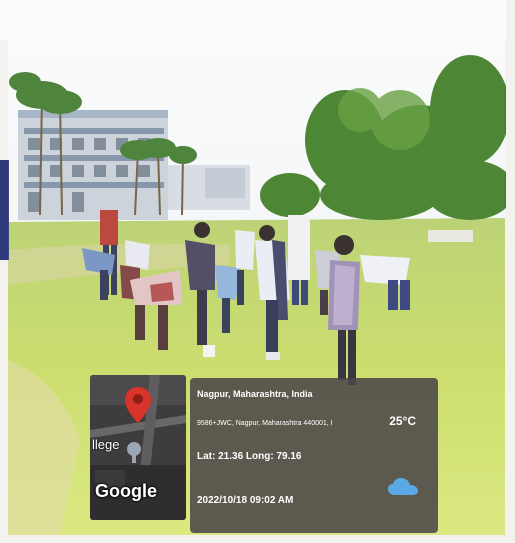 This screenshot has height=543, width=515. Describe the element at coordinates (265, 423) in the screenshot. I see `address-text: 9586+JWC, Nagpur, Maharashtra 440001, I` at that location.